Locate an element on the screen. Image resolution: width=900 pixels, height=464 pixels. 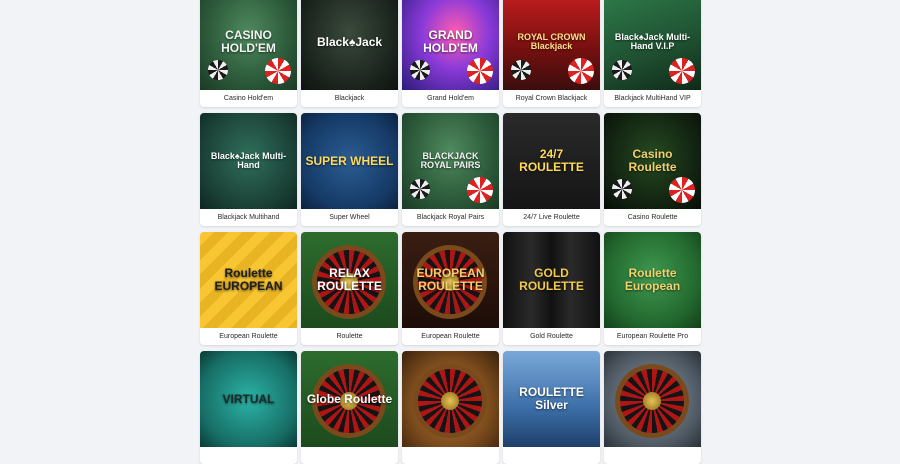
game-card: Roulette European European Roulette Pro is located at coordinates (652, 288).